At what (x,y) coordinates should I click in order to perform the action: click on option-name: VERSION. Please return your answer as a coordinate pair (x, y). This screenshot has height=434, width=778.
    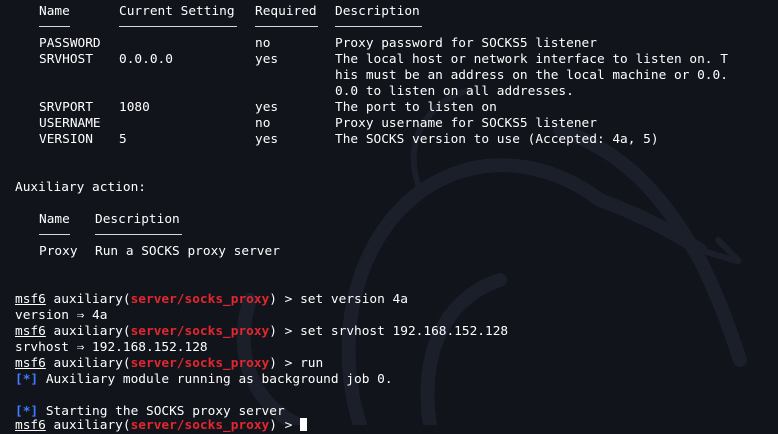
    Looking at the image, I should click on (66, 139).